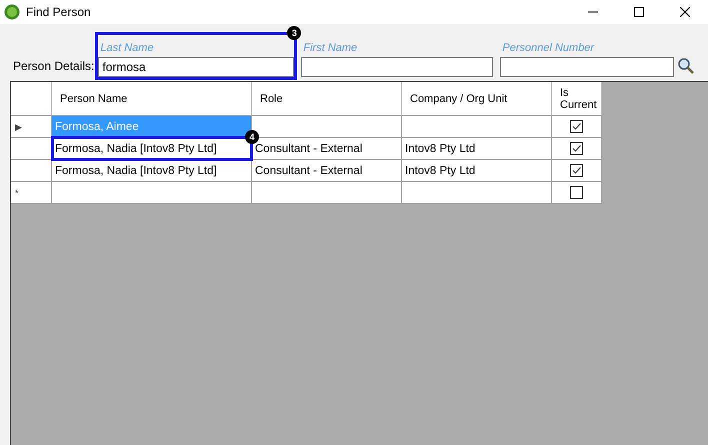 The height and width of the screenshot is (445, 708). Describe the element at coordinates (31, 127) in the screenshot. I see `row-header: ▶` at that location.